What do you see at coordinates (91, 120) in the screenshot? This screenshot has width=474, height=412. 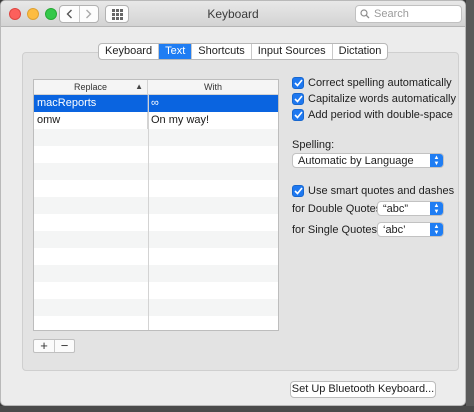 I see `replace-cell: omw` at bounding box center [91, 120].